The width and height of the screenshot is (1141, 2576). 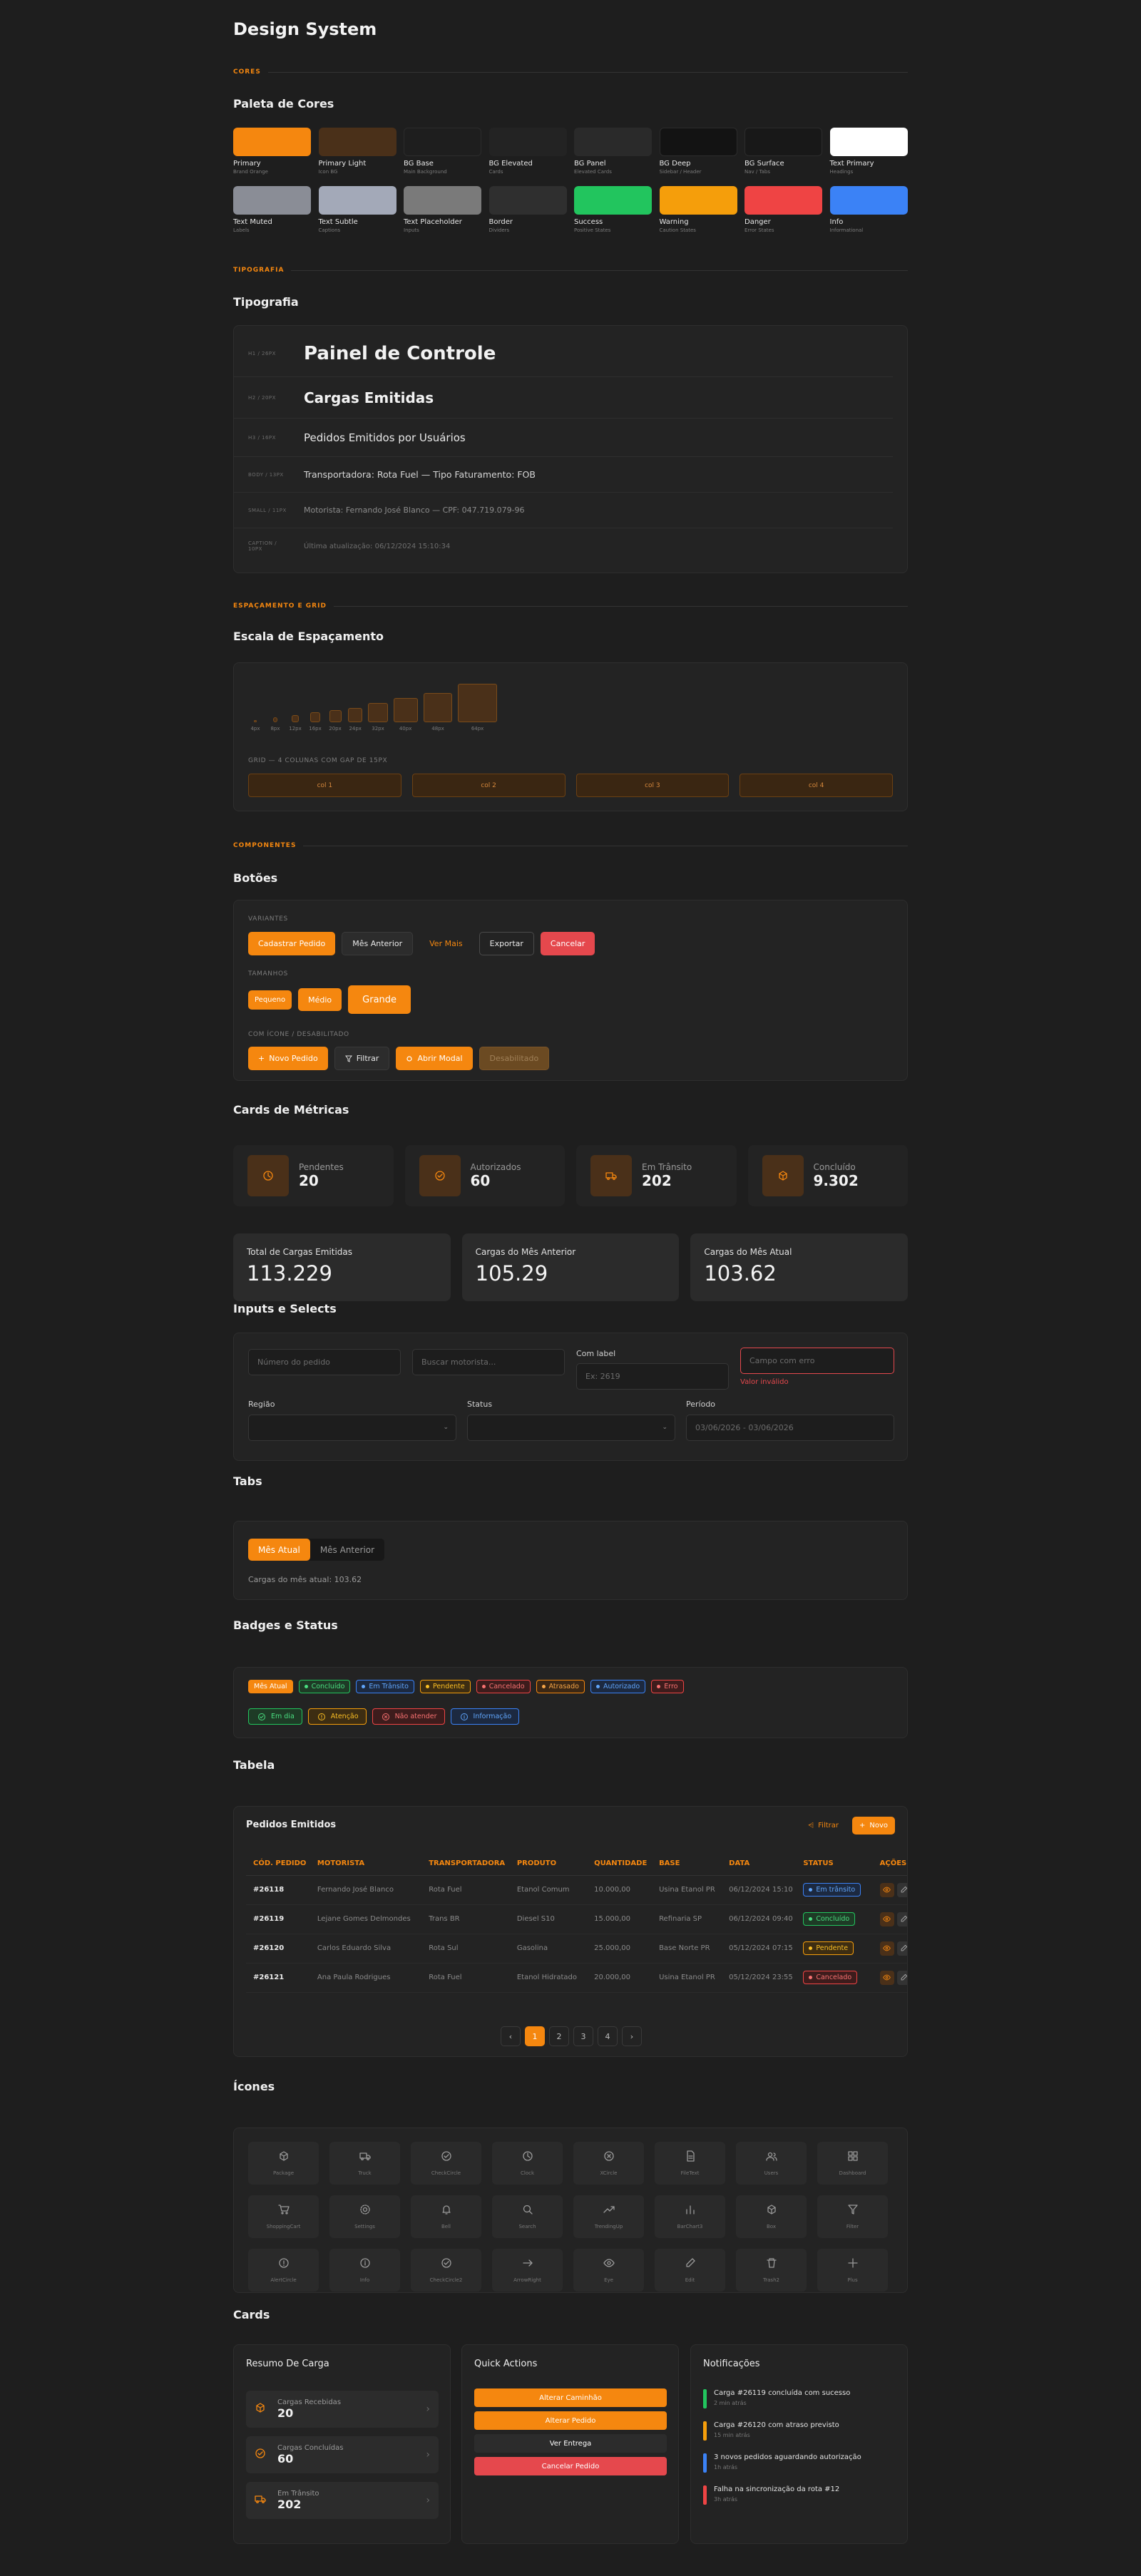 What do you see at coordinates (291, 1110) in the screenshot?
I see `metrics-title: Cards de Métricas` at bounding box center [291, 1110].